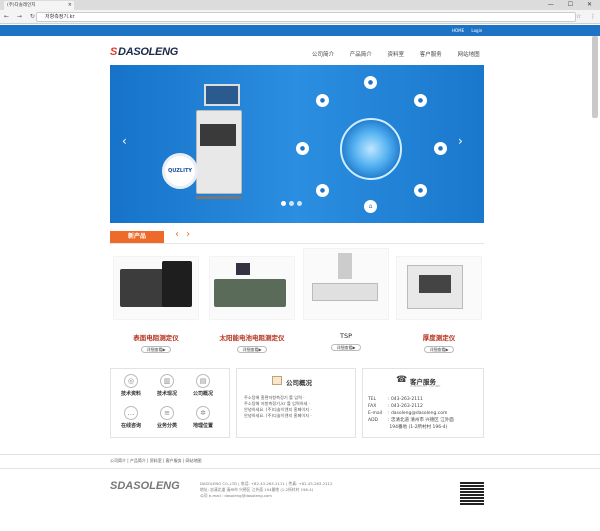  Describe the element at coordinates (148, 486) in the screenshot. I see `footer-logo-text: DASOLENG` at that location.